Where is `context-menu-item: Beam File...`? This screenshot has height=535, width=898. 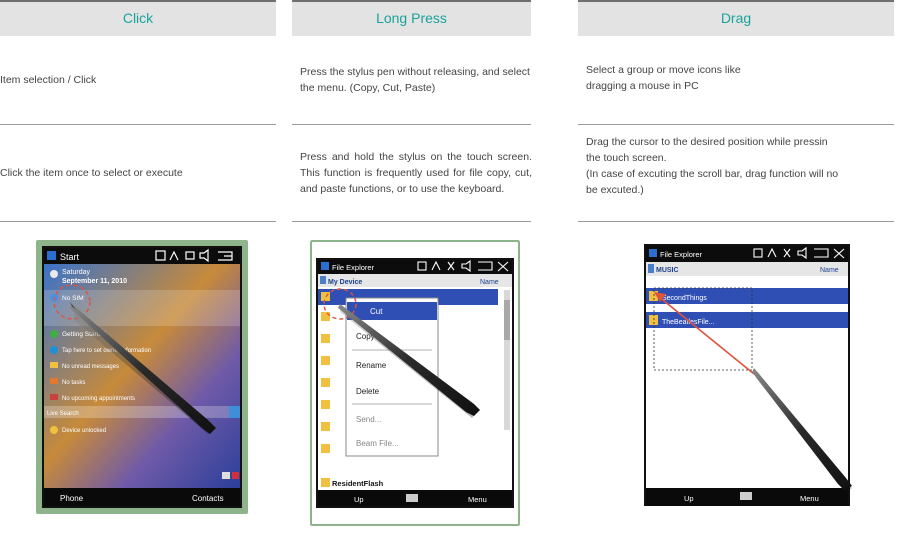 context-menu-item: Beam File... is located at coordinates (377, 443).